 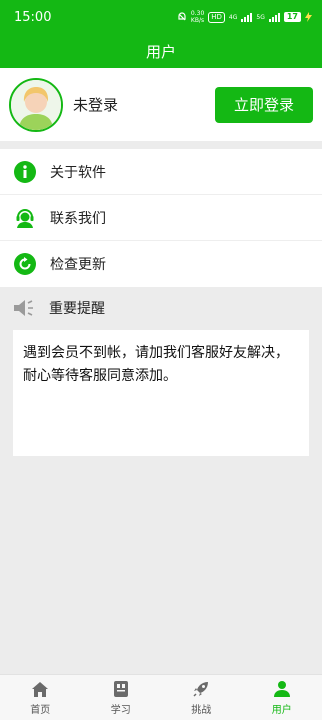 What do you see at coordinates (233, 17) in the screenshot?
I see `net-4g-label: 4G` at bounding box center [233, 17].